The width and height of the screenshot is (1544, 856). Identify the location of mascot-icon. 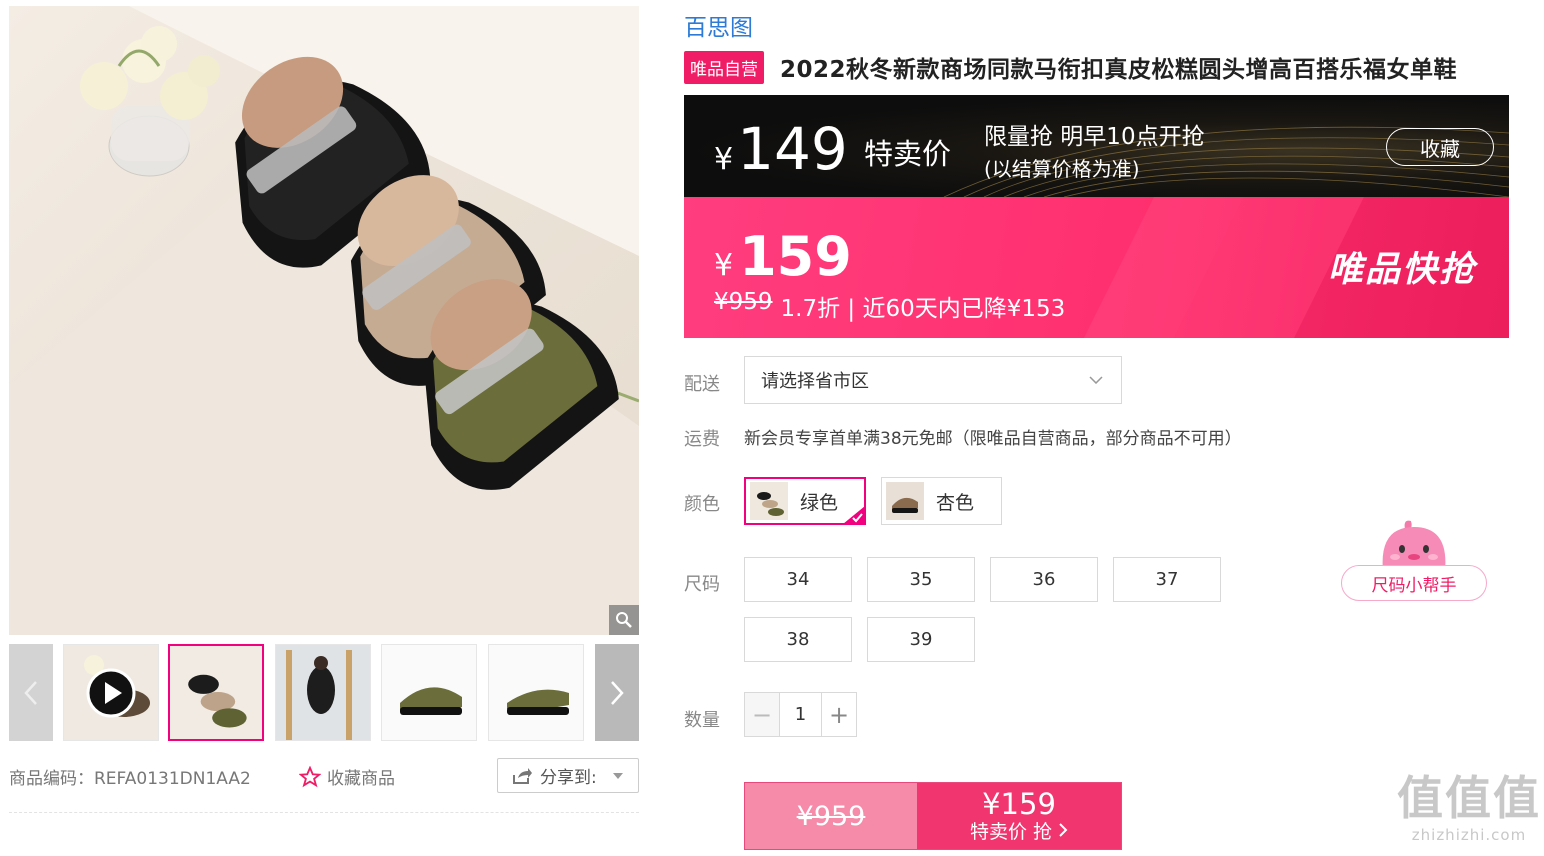
(1414, 545).